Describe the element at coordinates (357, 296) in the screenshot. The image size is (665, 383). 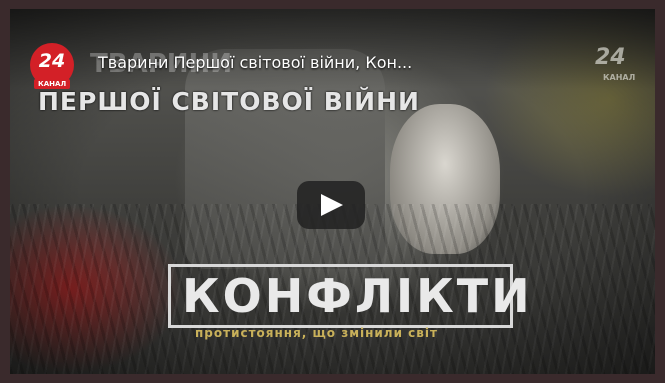
I see `show-title: КОНФЛІКТИ` at that location.